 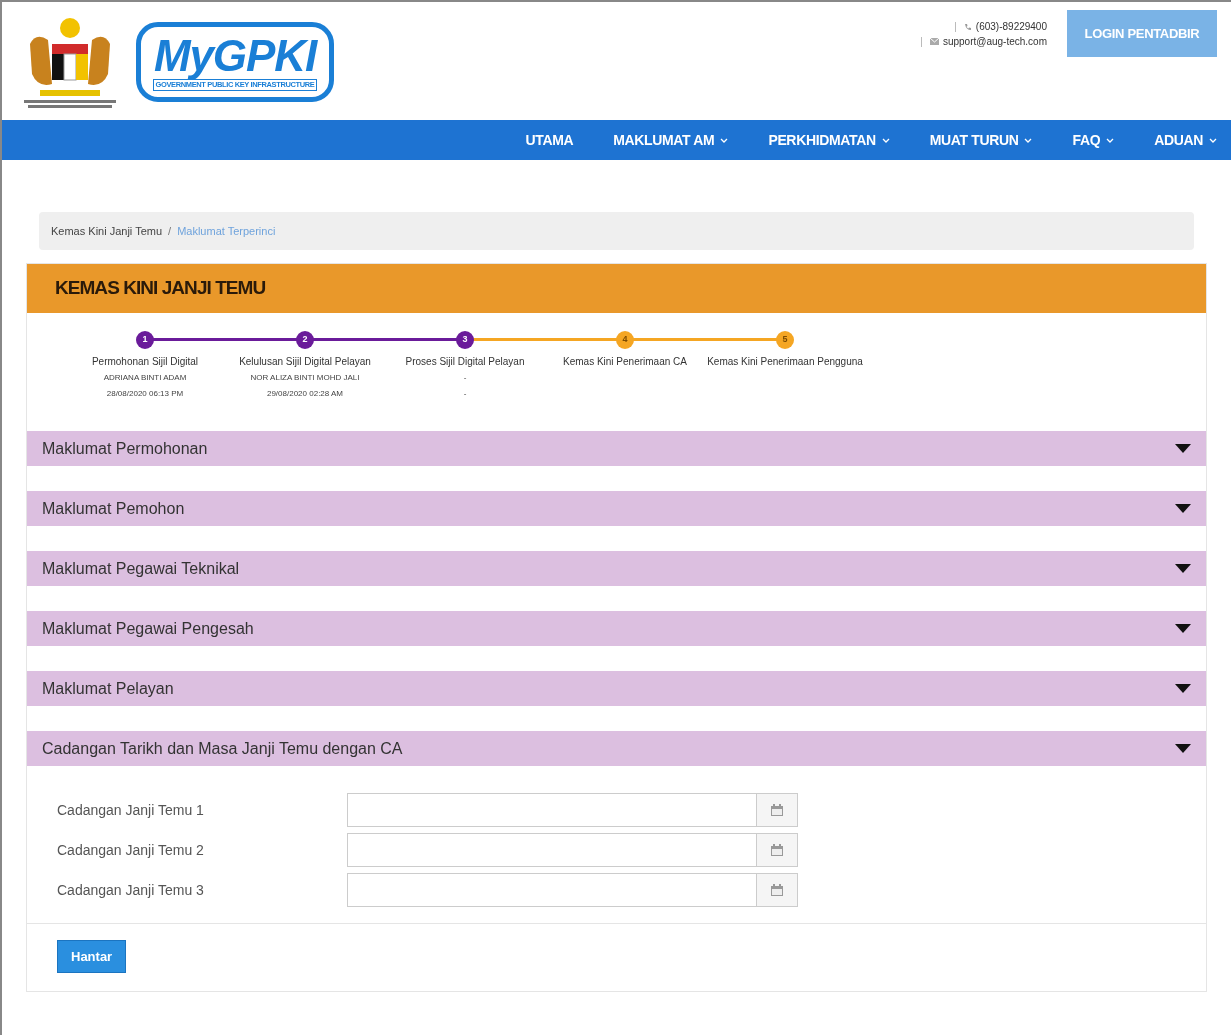 What do you see at coordinates (465, 362) in the screenshot?
I see `step-title: Proses Sijil Digital Pelayan` at bounding box center [465, 362].